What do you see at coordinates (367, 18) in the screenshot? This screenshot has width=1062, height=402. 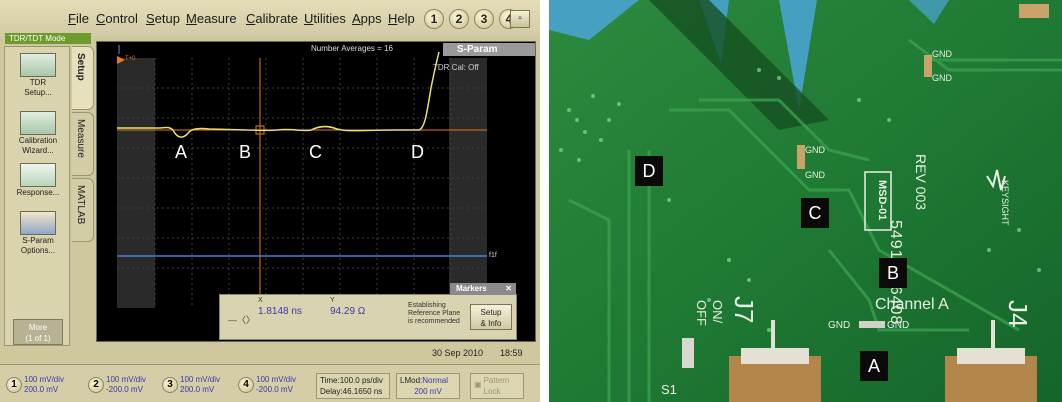 I see `menu-apps: Apps` at bounding box center [367, 18].